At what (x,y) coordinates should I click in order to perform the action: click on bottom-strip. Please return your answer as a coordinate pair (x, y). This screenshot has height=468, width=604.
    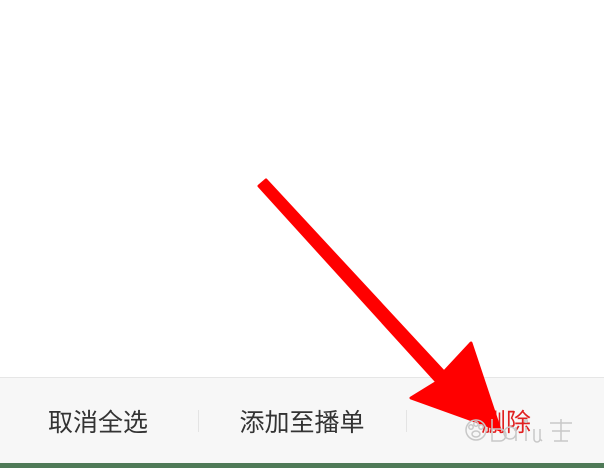
    Looking at the image, I should click on (302, 465).